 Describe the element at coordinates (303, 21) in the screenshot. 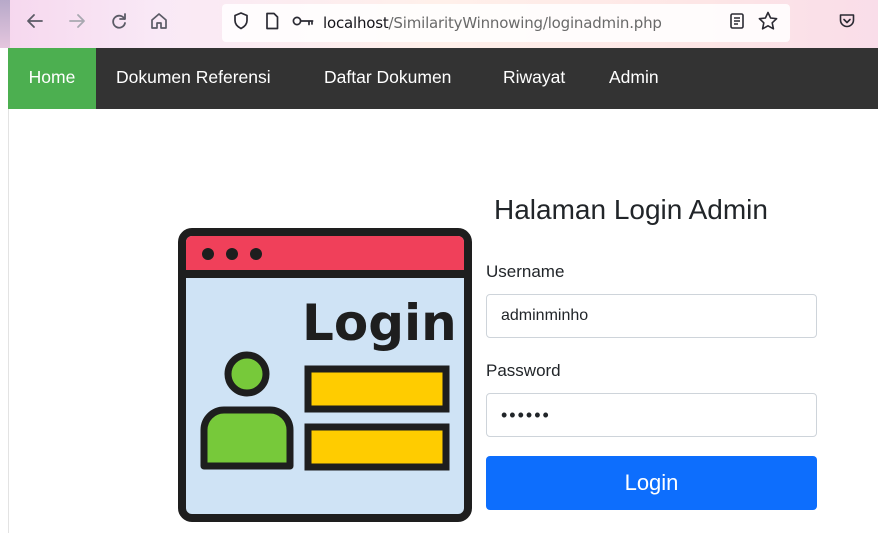

I see `key-icon` at that location.